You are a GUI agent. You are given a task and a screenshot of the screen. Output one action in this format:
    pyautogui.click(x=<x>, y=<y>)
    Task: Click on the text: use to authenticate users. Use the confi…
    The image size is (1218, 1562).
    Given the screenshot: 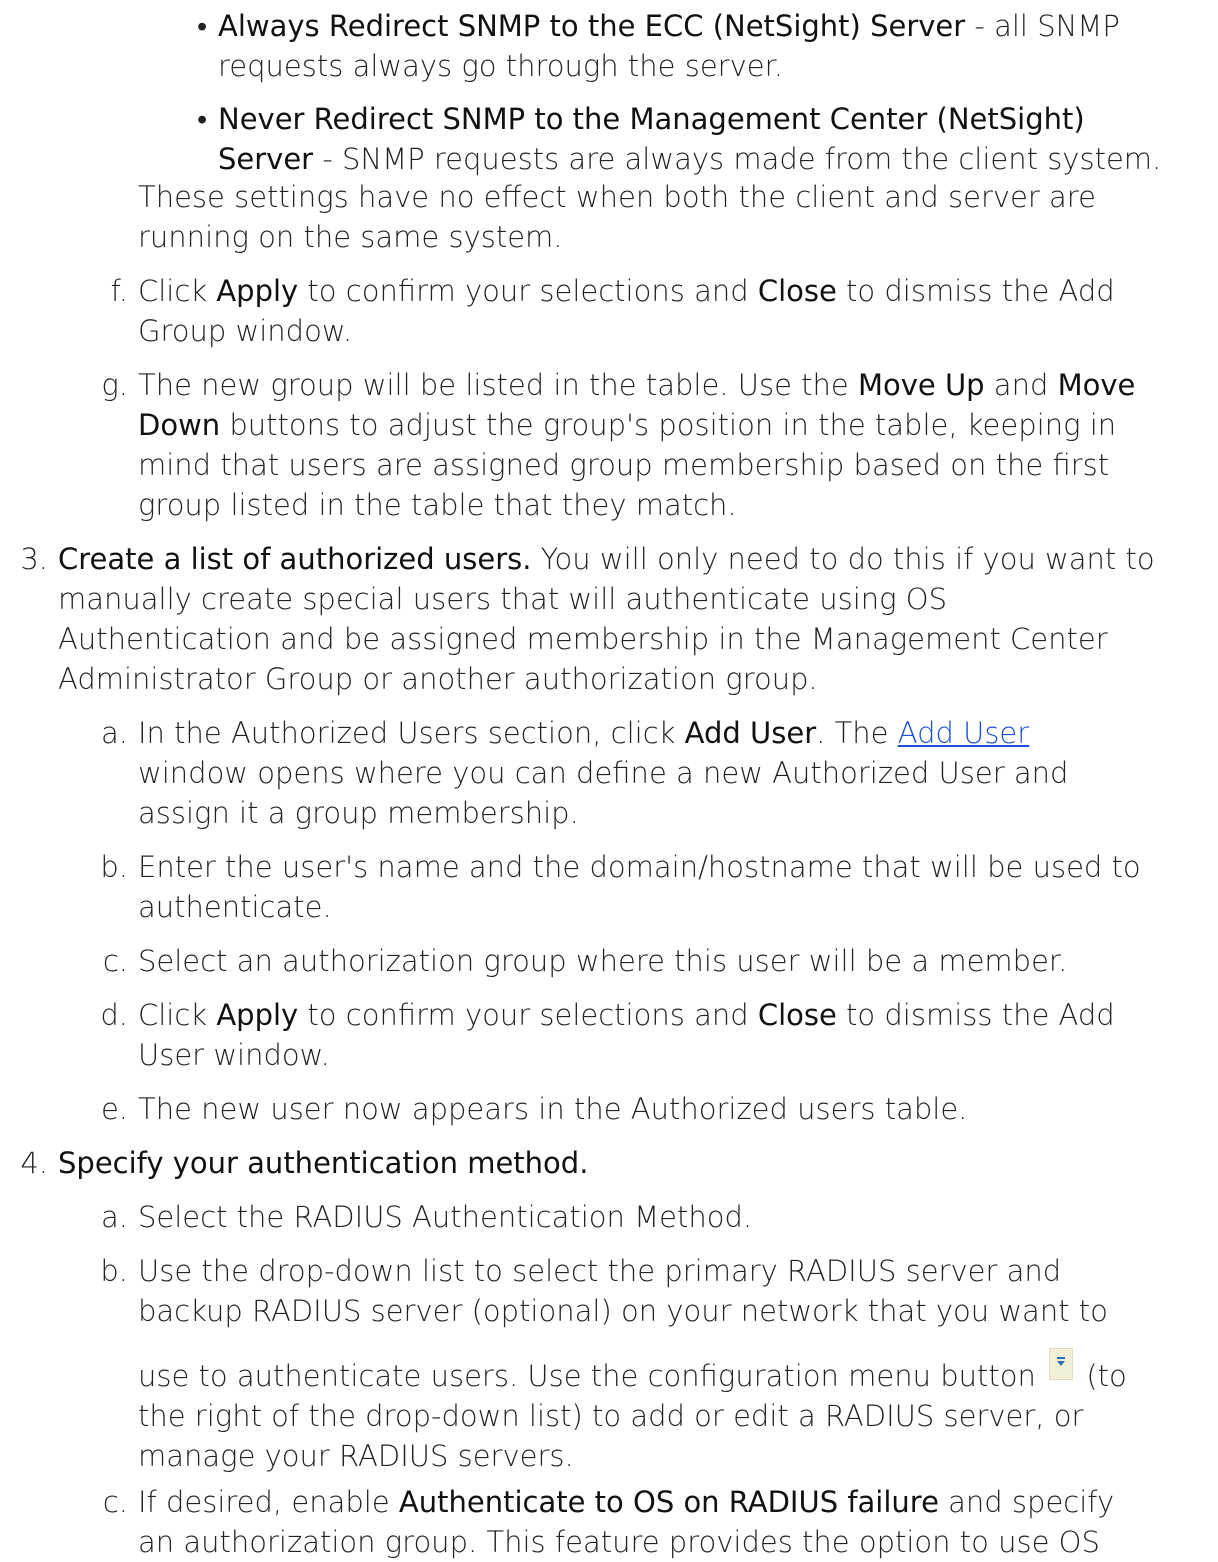 What is the action you would take?
    pyautogui.click(x=592, y=1376)
    